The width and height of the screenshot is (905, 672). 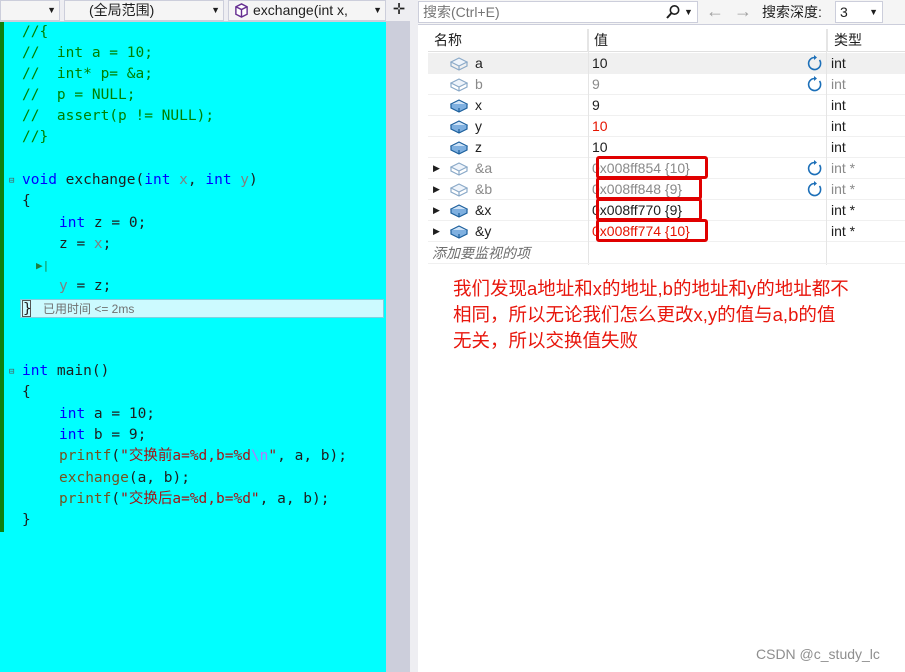 What do you see at coordinates (666, 209) in the screenshot?
I see `watch-row-addr-x: ▶ &x 0x008ff770 {9} int *` at bounding box center [666, 209].